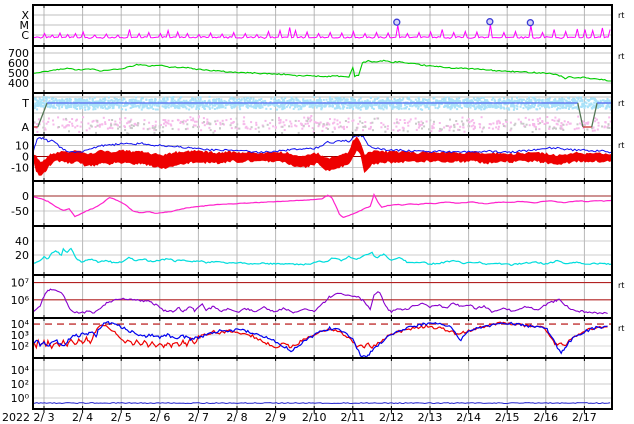  I want to click on y-axis-label: -50, so click(20, 211).